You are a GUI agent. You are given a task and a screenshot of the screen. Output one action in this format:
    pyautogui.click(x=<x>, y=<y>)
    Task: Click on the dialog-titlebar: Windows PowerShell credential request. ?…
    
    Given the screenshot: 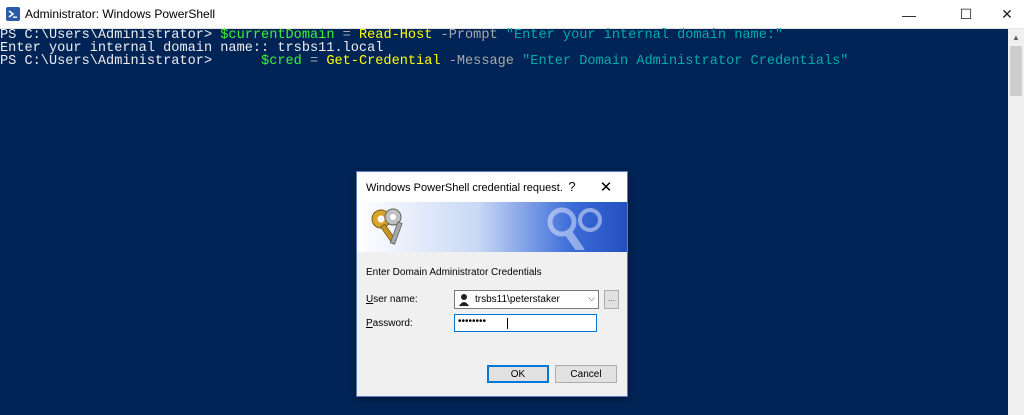 What is the action you would take?
    pyautogui.click(x=492, y=187)
    